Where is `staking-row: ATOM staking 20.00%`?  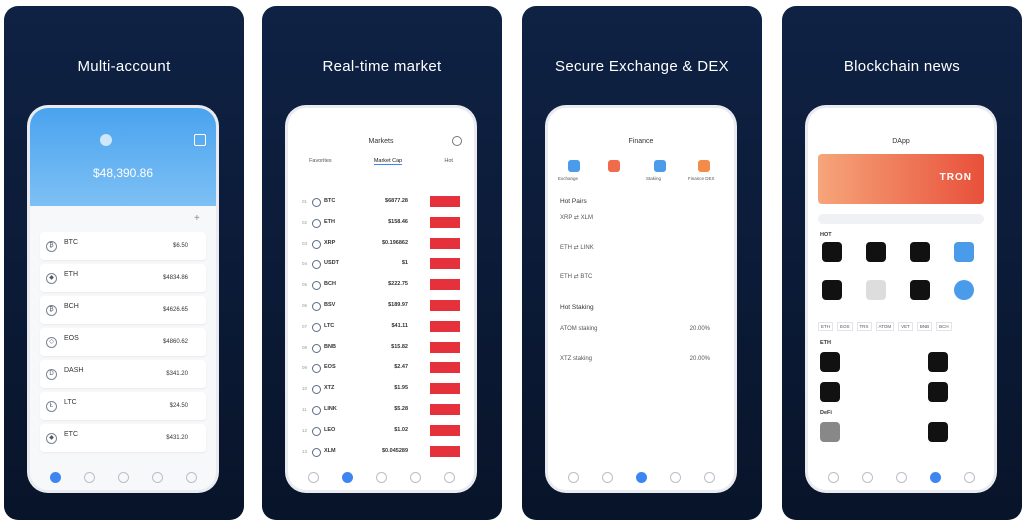
staking-row: ATOM staking 20.00% is located at coordinates (641, 329).